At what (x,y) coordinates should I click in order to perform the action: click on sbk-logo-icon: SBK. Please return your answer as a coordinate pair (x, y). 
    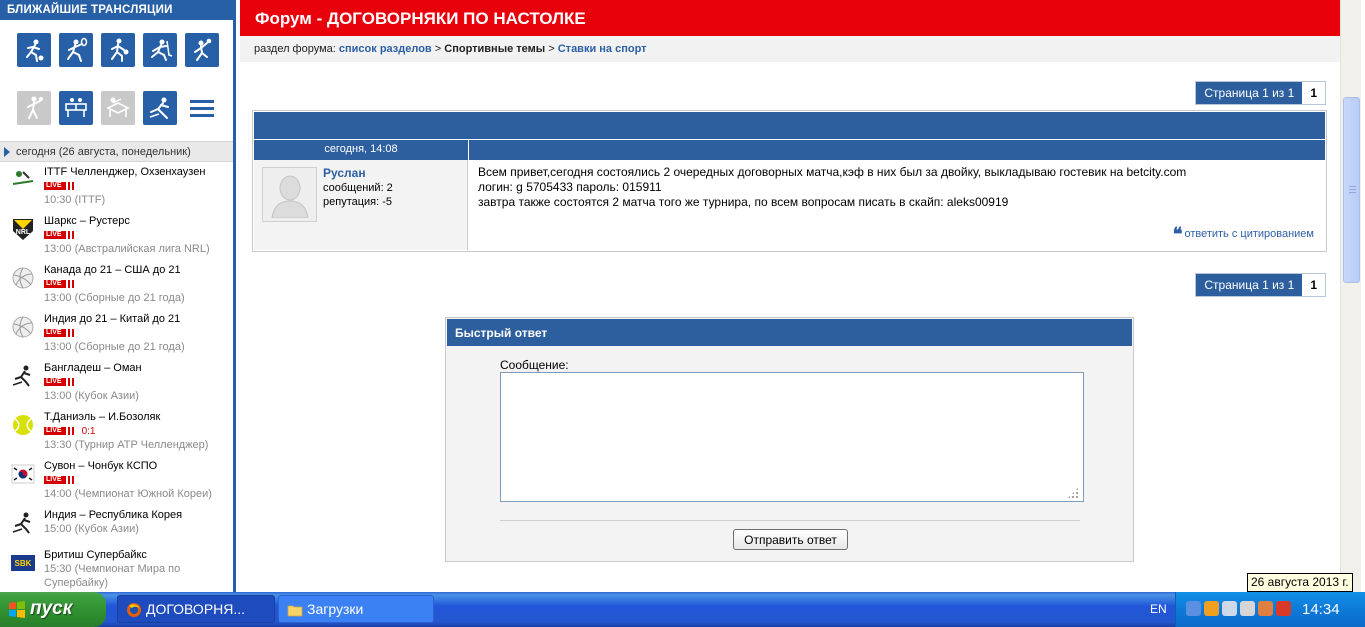
    Looking at the image, I should click on (23, 563).